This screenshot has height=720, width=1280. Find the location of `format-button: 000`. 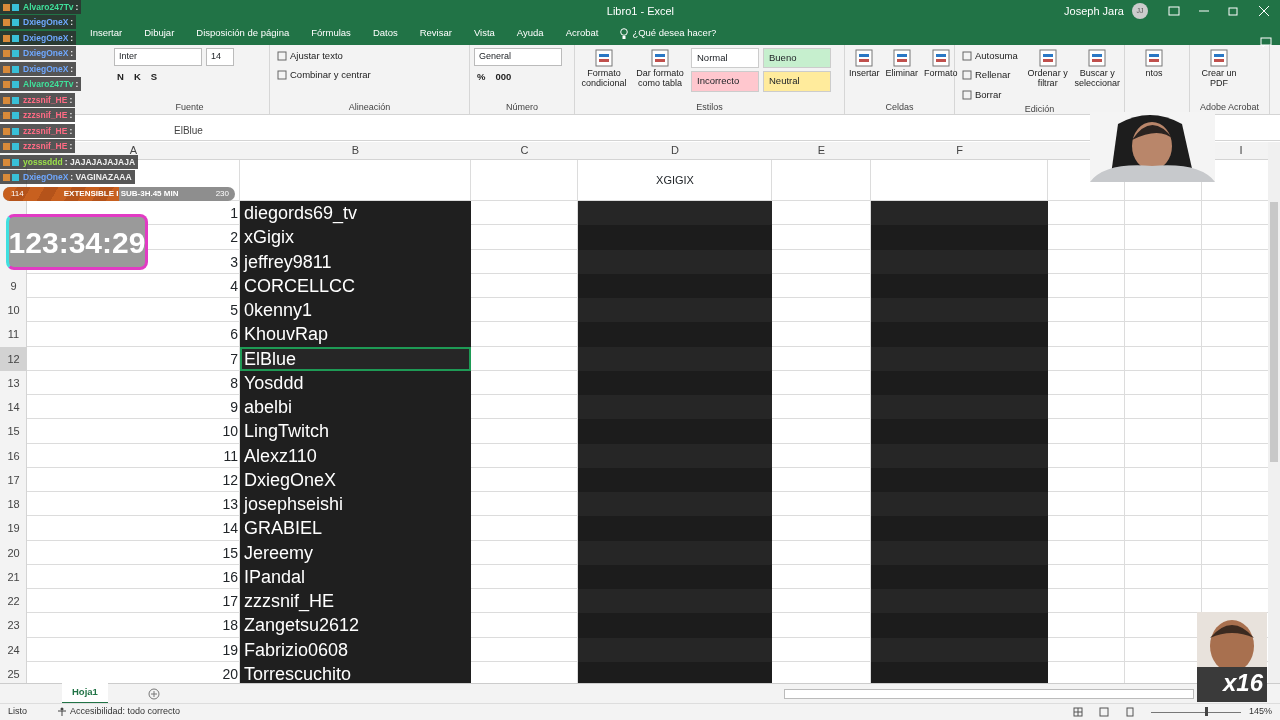

format-button: 000 is located at coordinates (503, 76).